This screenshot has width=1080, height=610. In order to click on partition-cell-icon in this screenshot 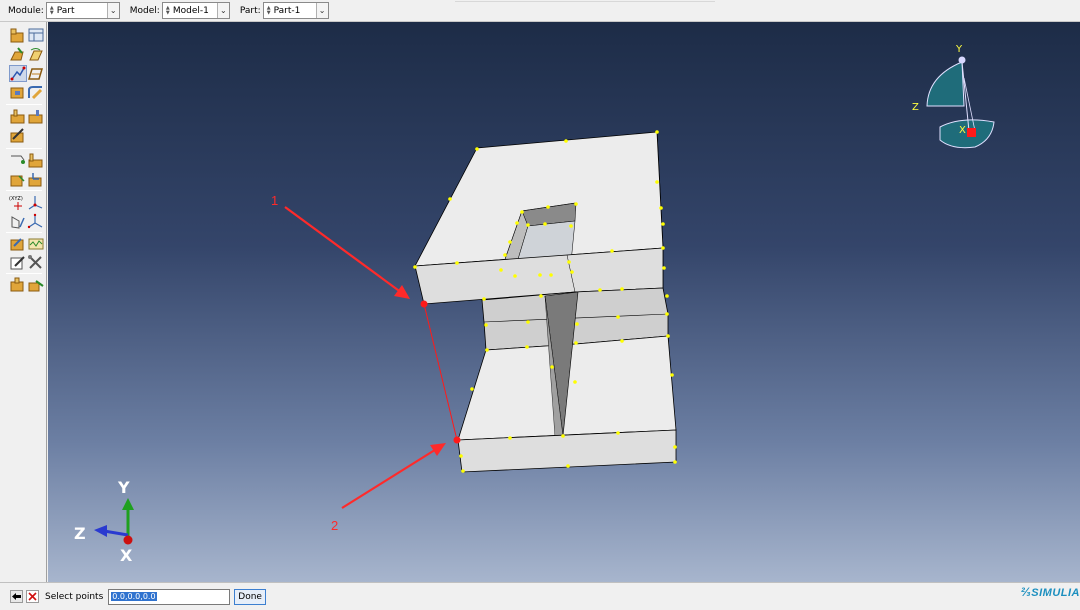, I will do `click(36, 116)`.